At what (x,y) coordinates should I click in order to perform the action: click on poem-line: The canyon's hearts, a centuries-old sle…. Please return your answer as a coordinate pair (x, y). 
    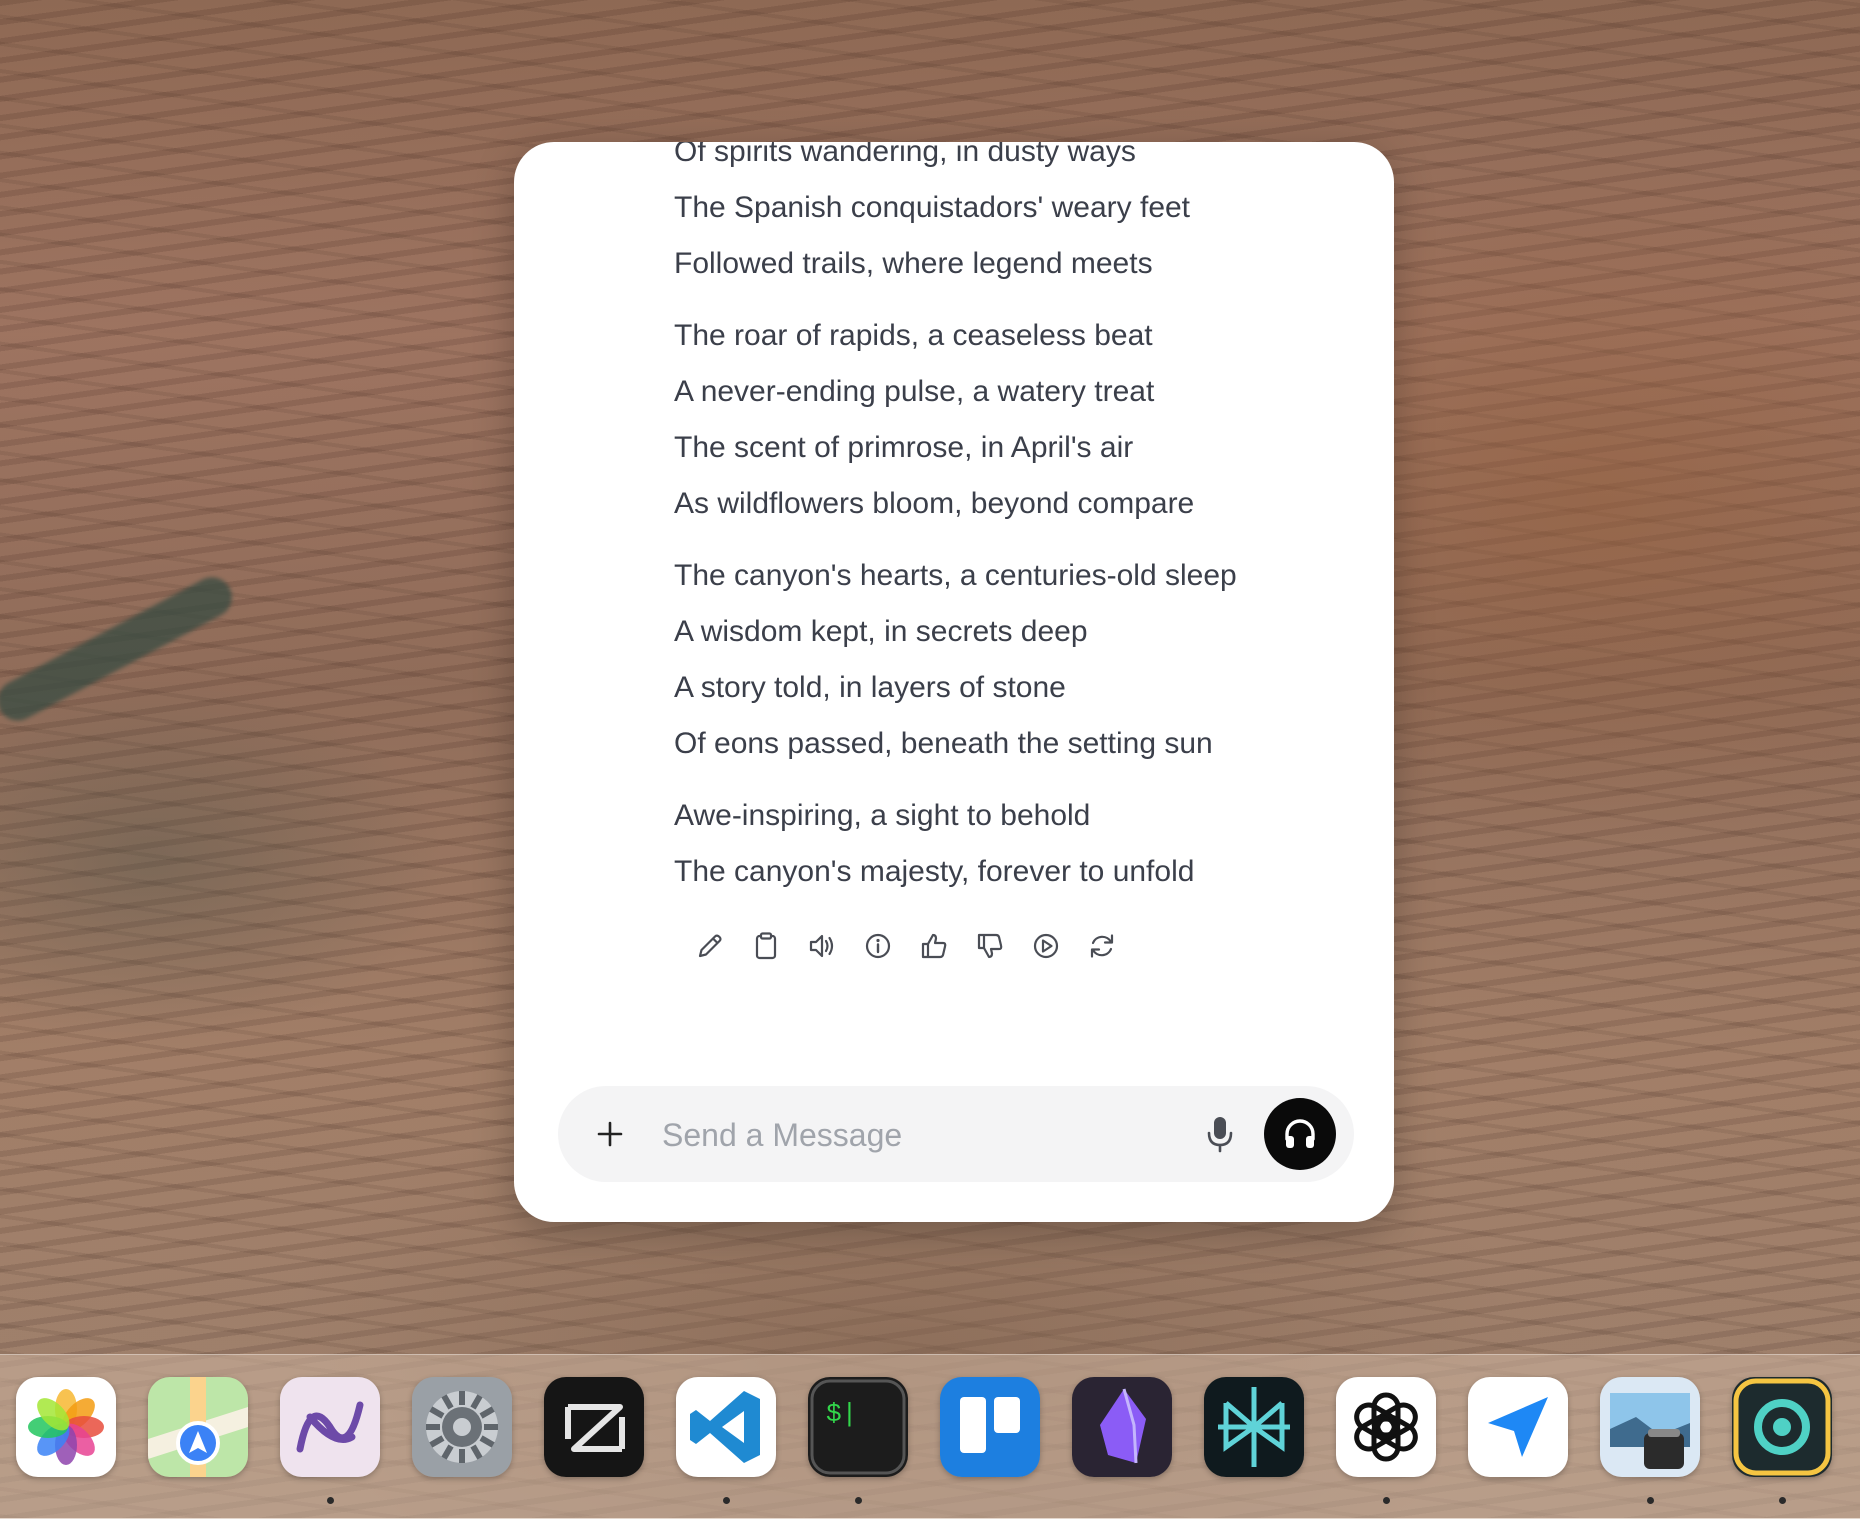
    Looking at the image, I should click on (955, 575).